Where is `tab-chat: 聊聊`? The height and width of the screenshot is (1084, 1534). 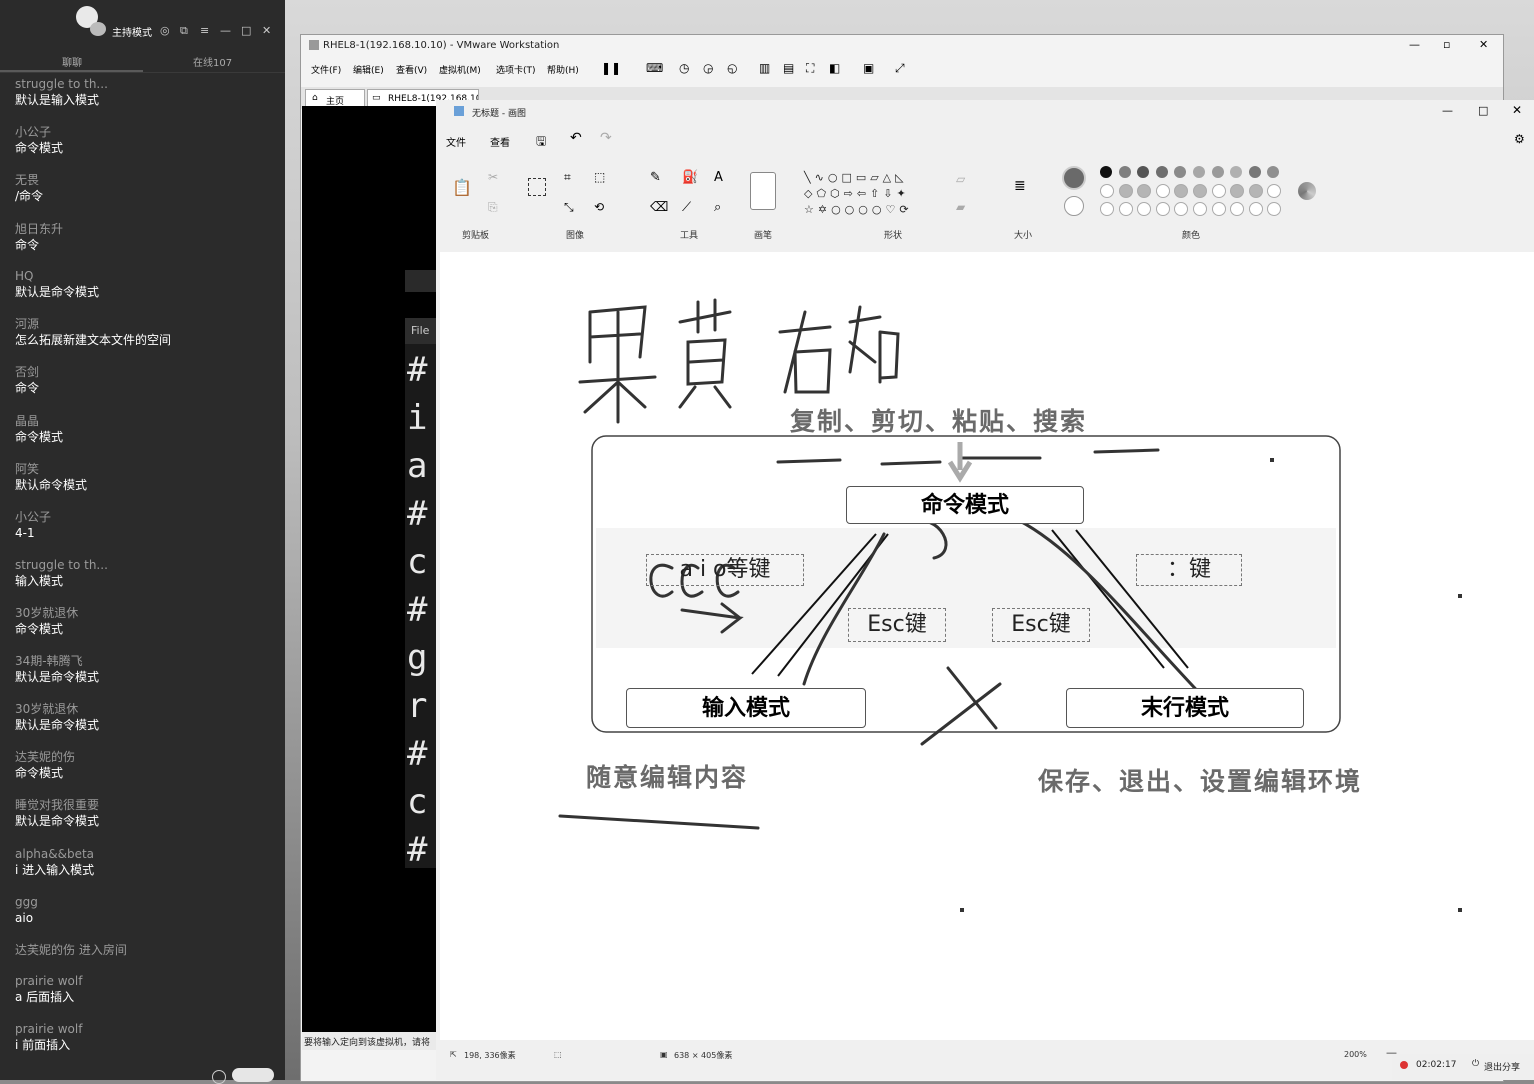
tab-chat: 聊聊 is located at coordinates (72, 61).